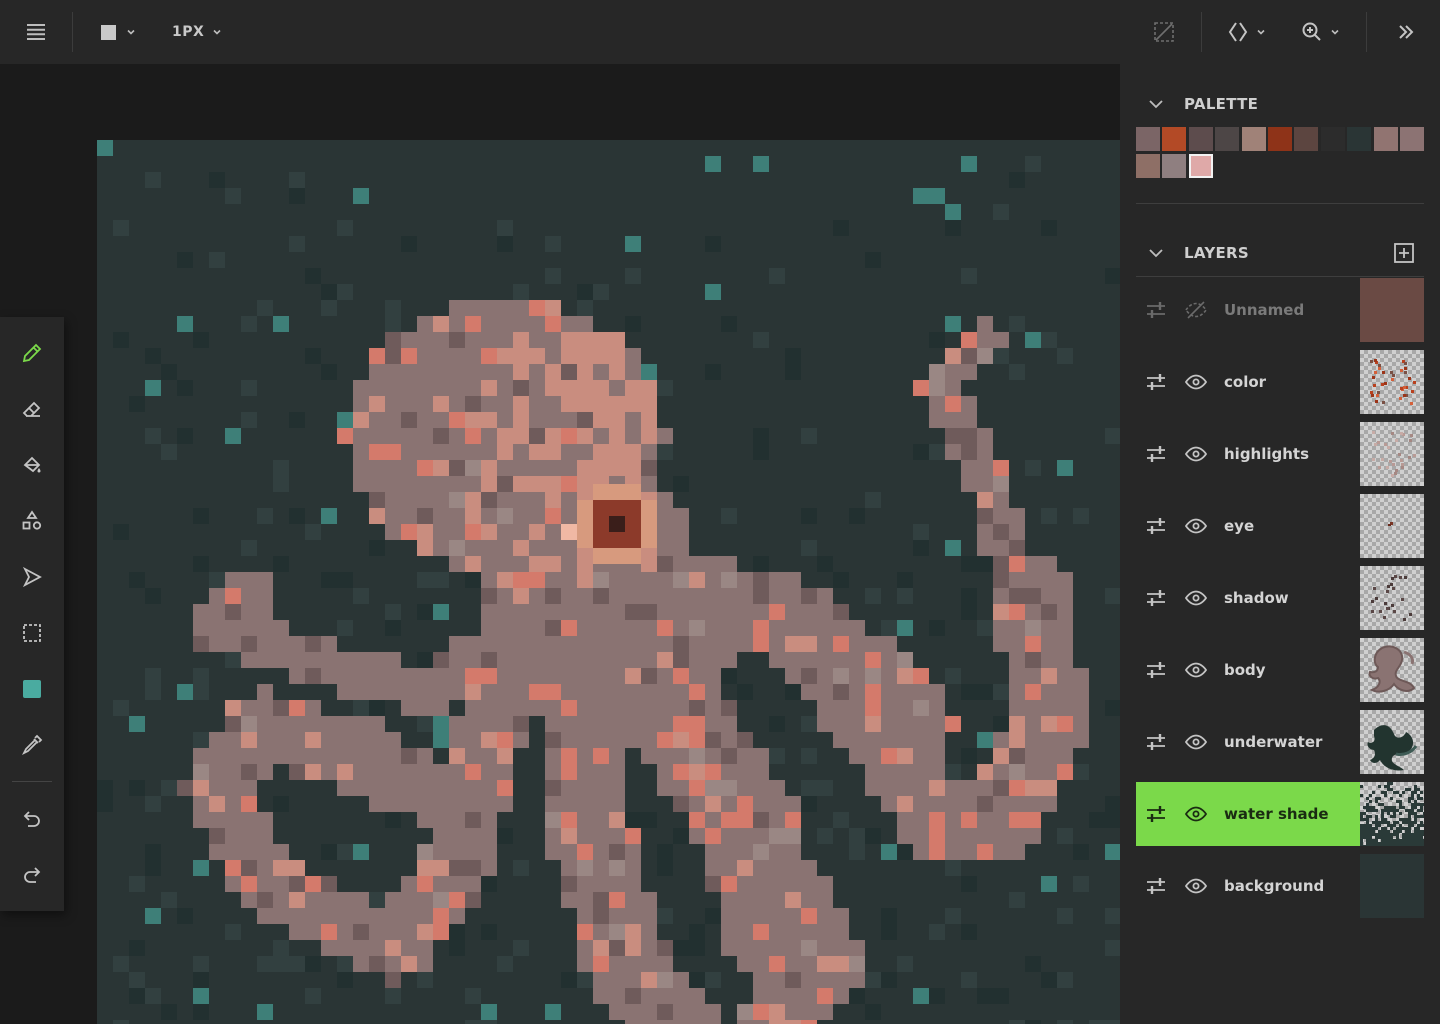  What do you see at coordinates (1248, 670) in the screenshot?
I see `layer-row: body` at bounding box center [1248, 670].